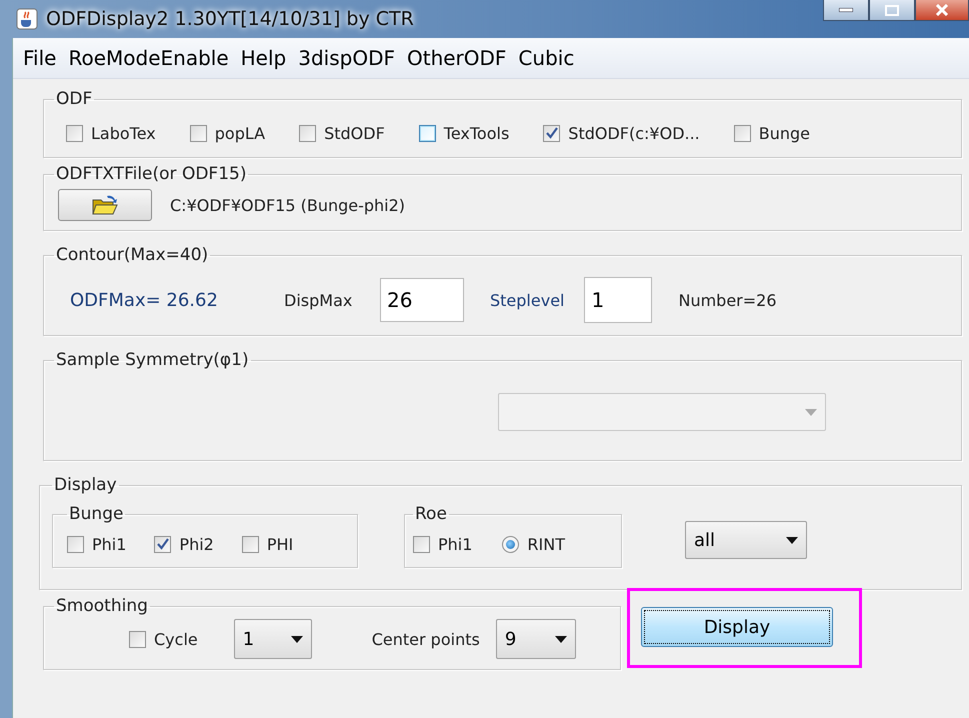  What do you see at coordinates (422, 300) in the screenshot?
I see `disp-max-field: 26` at bounding box center [422, 300].